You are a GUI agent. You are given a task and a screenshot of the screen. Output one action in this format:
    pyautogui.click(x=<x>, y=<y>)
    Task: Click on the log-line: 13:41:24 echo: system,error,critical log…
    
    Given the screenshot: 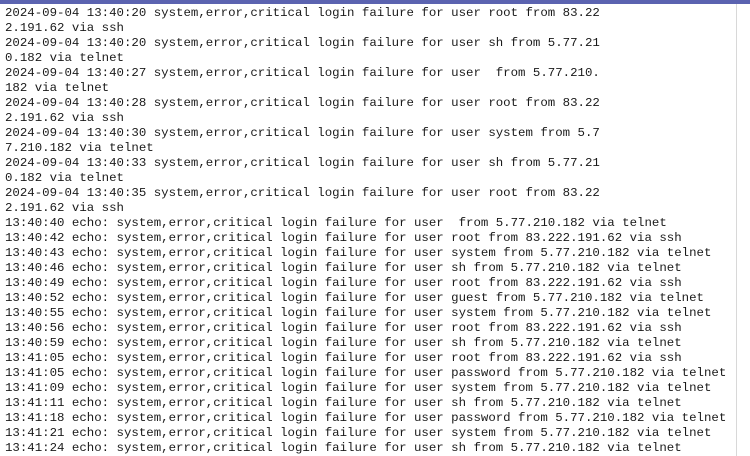 What is the action you would take?
    pyautogui.click(x=343, y=448)
    